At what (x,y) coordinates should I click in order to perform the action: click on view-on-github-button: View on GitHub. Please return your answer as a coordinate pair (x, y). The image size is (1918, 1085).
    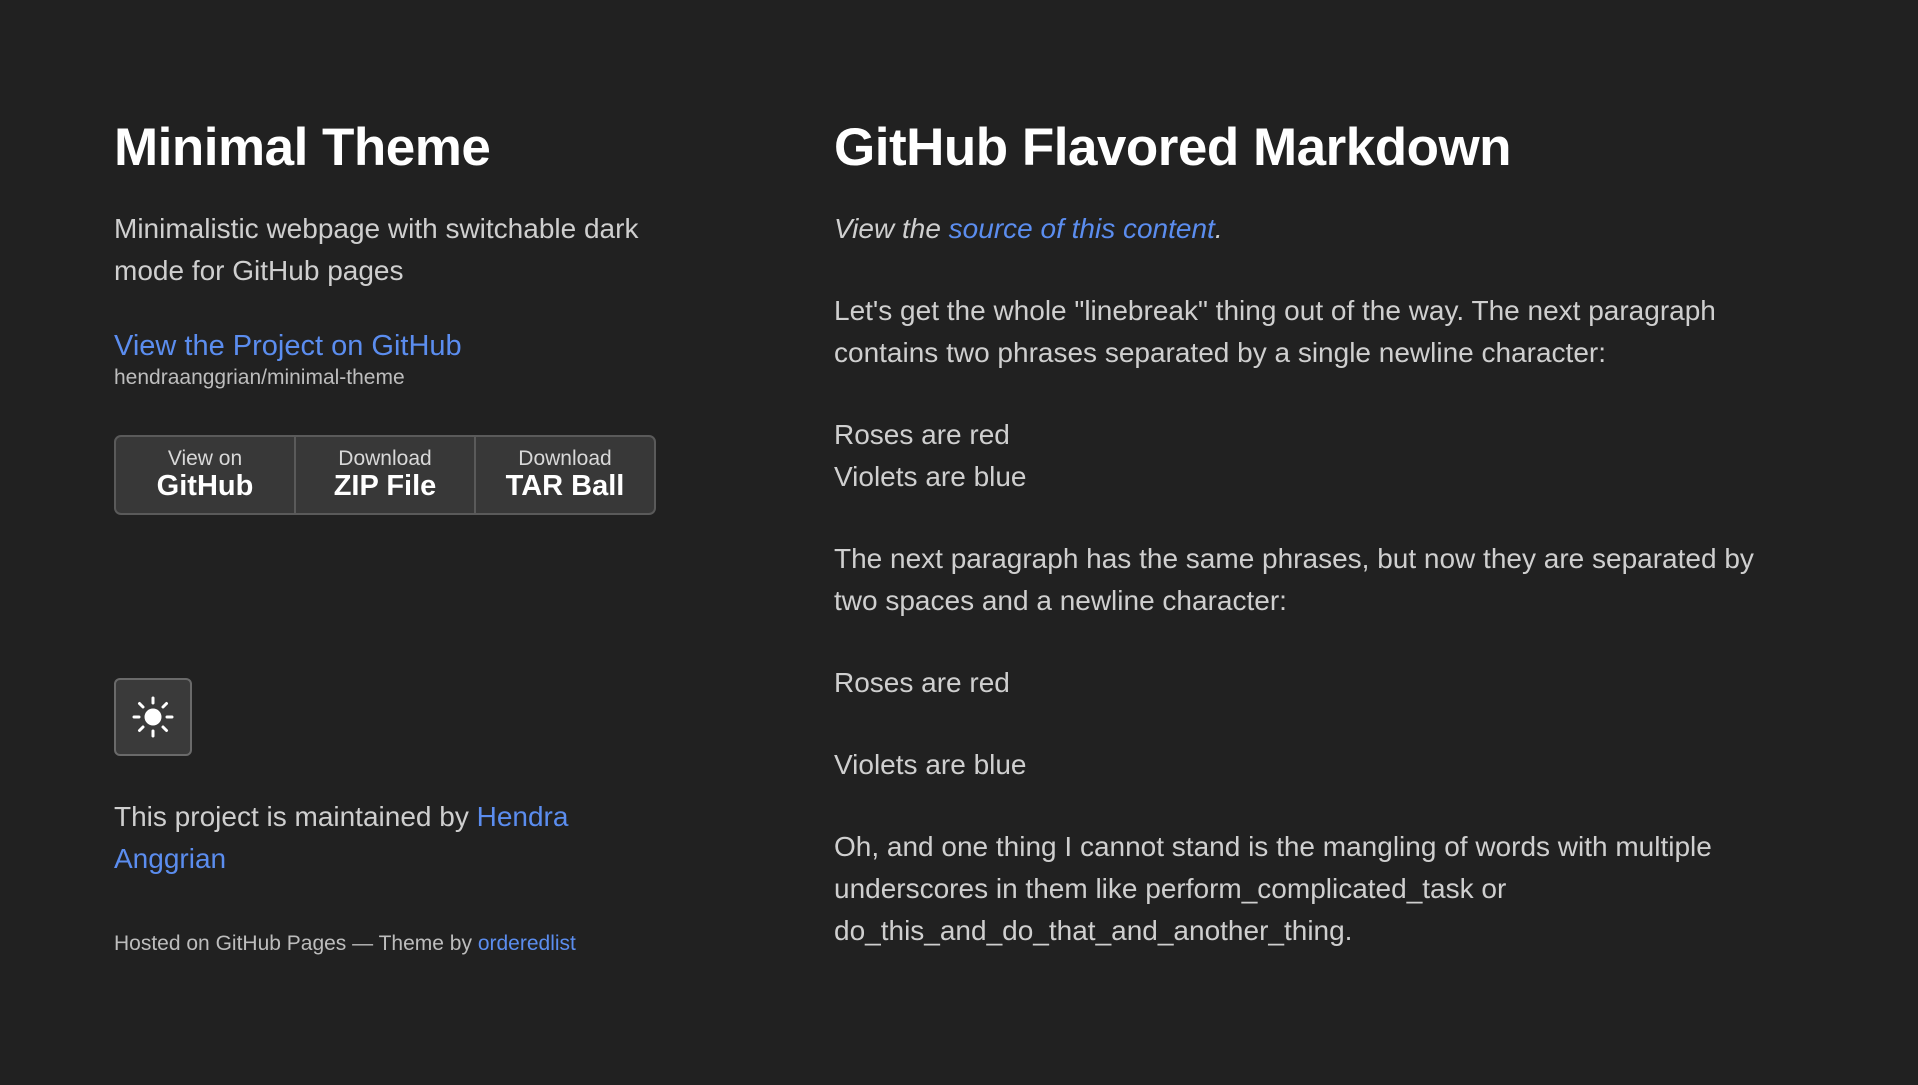
    Looking at the image, I should click on (206, 475).